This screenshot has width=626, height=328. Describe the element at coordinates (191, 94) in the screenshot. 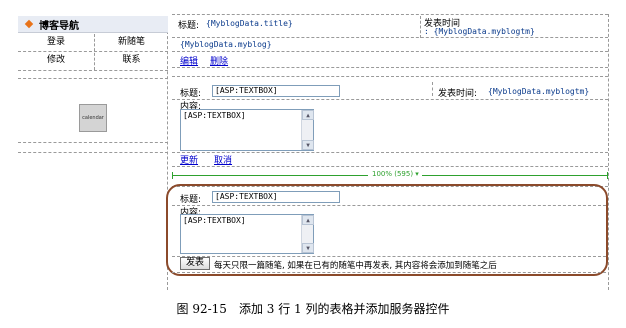

I see `edit-title-label: 标题:` at that location.